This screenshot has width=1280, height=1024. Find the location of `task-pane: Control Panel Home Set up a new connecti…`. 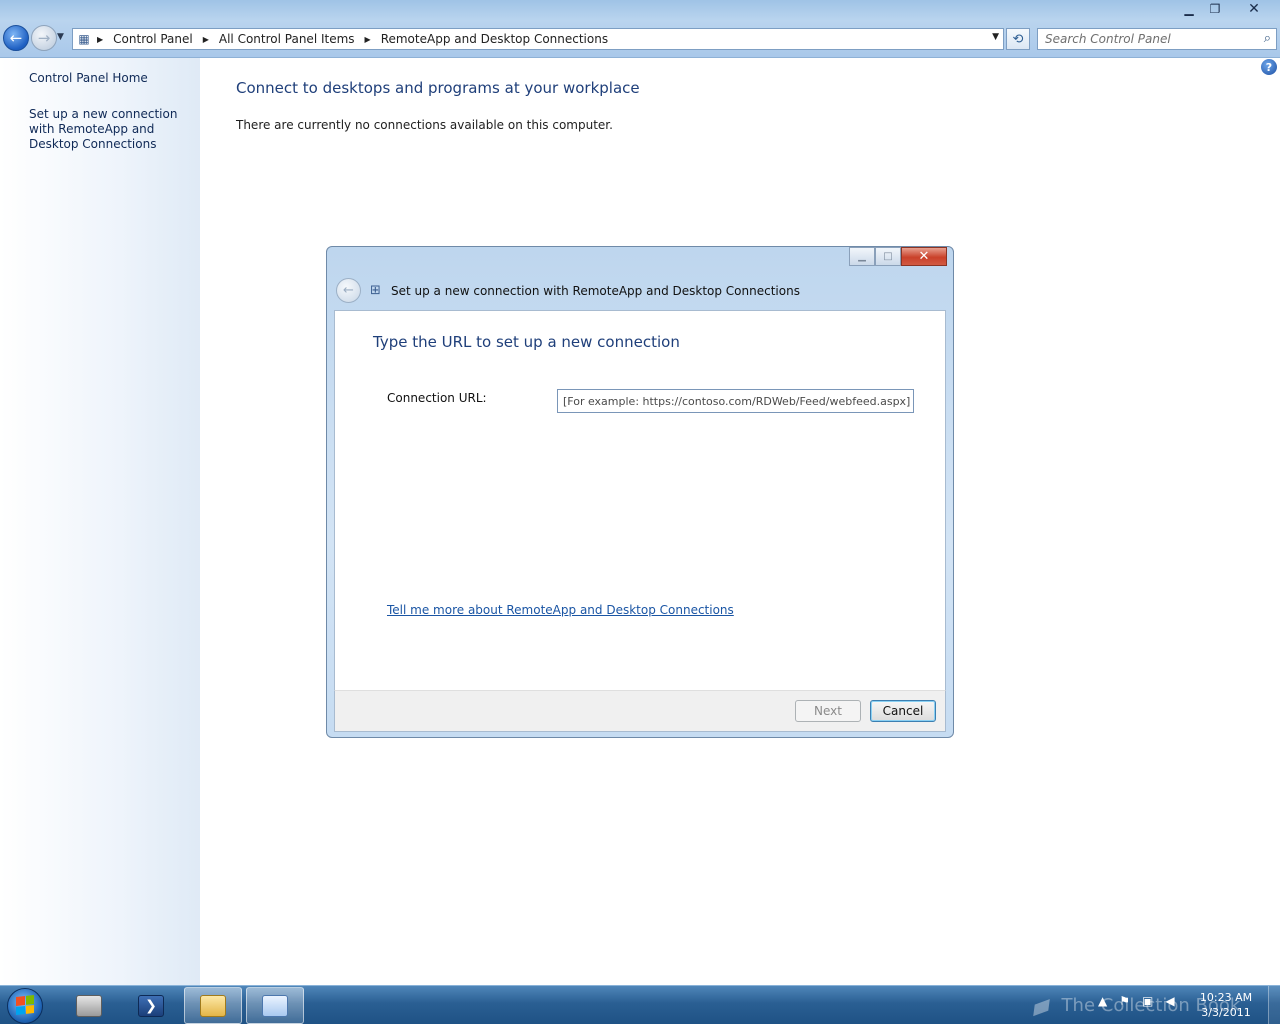

task-pane: Control Panel Home Set up a new connecti… is located at coordinates (100, 521).